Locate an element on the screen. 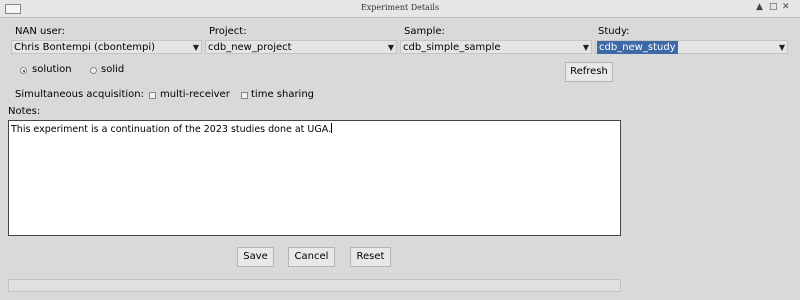 Image resolution: width=800 pixels, height=300 pixels. sample-select: cdb_simple_sample ▼ is located at coordinates (496, 47).